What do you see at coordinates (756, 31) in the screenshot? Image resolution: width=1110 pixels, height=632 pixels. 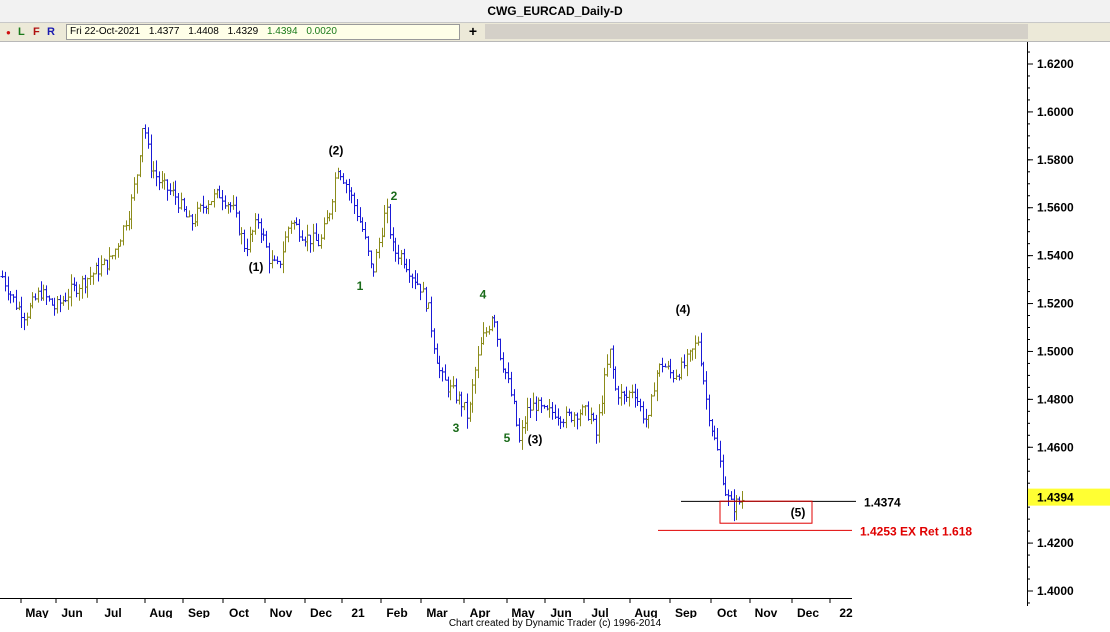 I see `toolbar-empty-area` at bounding box center [756, 31].